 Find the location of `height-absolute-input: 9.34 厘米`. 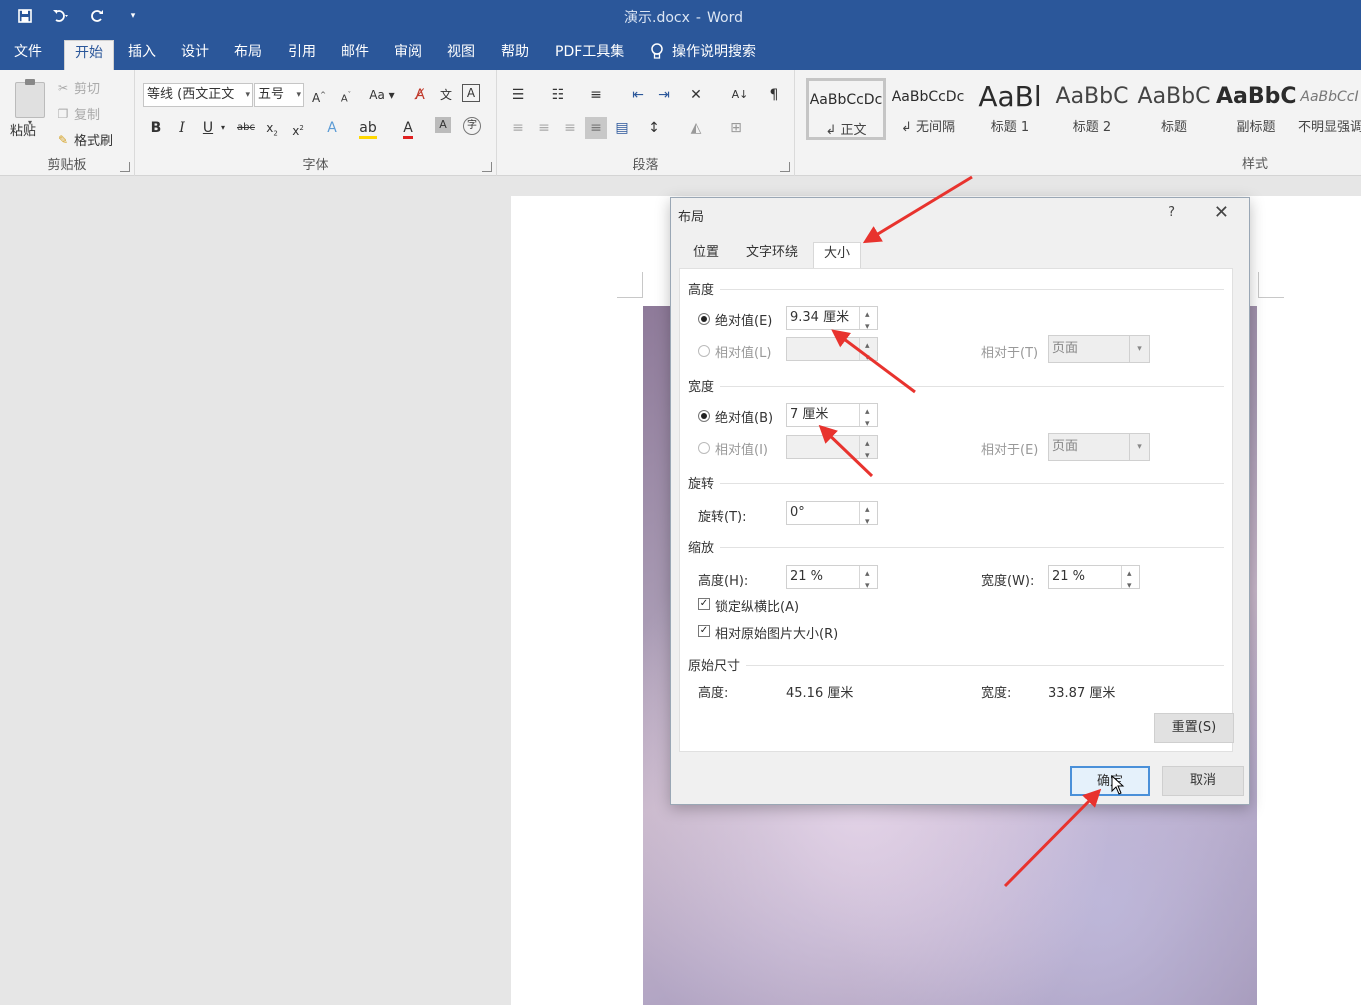

height-absolute-input: 9.34 厘米 is located at coordinates (832, 321).